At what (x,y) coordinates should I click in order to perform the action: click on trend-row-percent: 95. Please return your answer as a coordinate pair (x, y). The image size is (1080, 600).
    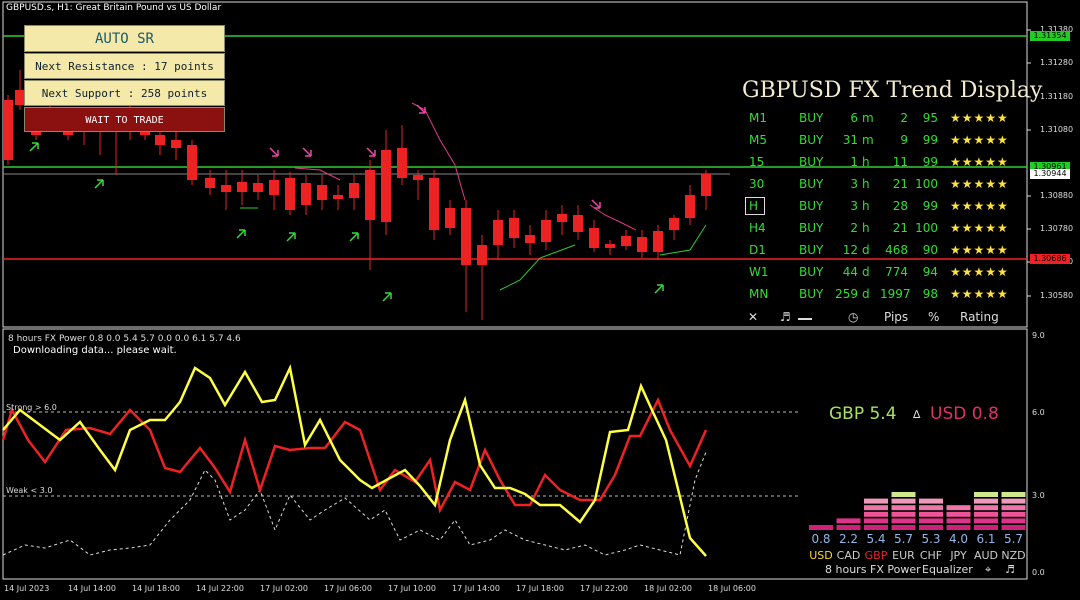
    Looking at the image, I should click on (930, 118).